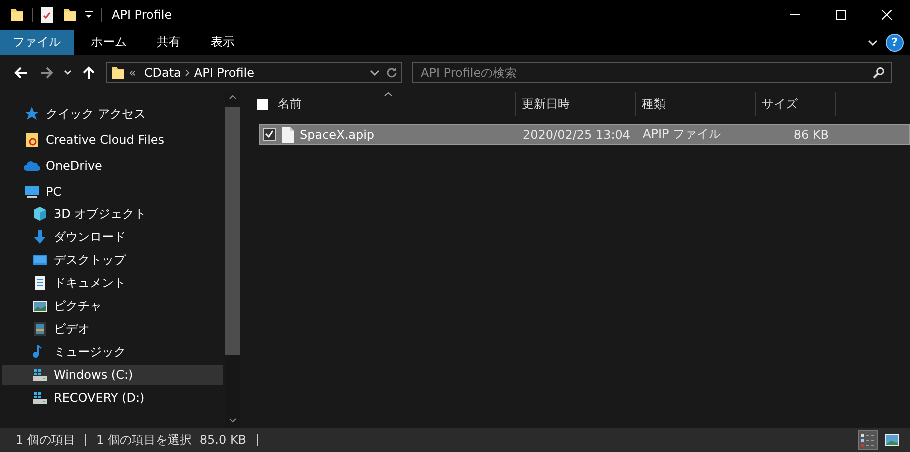  I want to click on close-icon, so click(887, 15).